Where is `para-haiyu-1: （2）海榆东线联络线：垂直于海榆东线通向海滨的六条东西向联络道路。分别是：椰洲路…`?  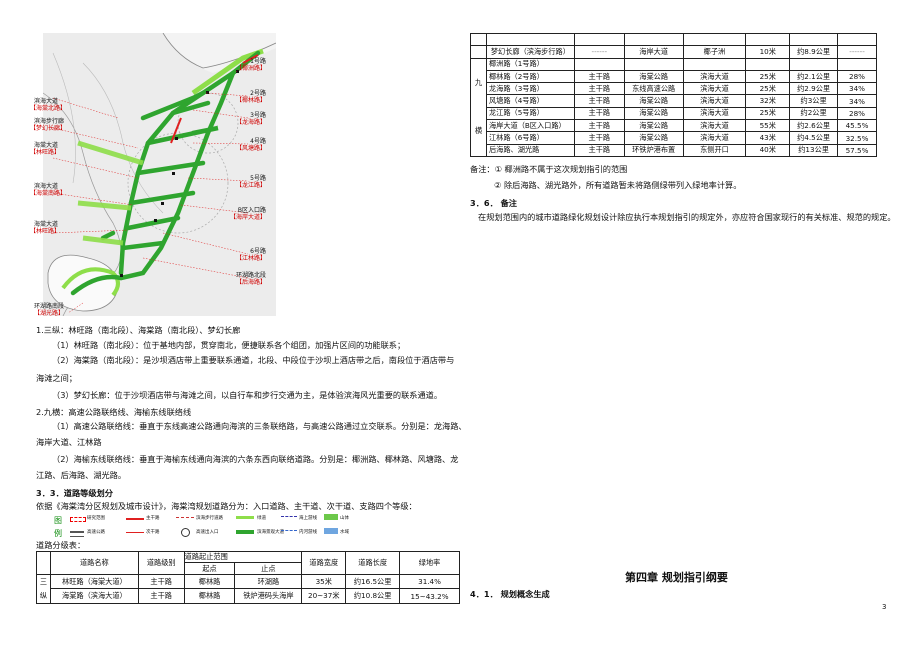
para-haiyu-1: （2）海榆东线联络线：垂直于海榆东线通向海滨的六条东西向联络道路。分别是：椰洲路… is located at coordinates (255, 459).